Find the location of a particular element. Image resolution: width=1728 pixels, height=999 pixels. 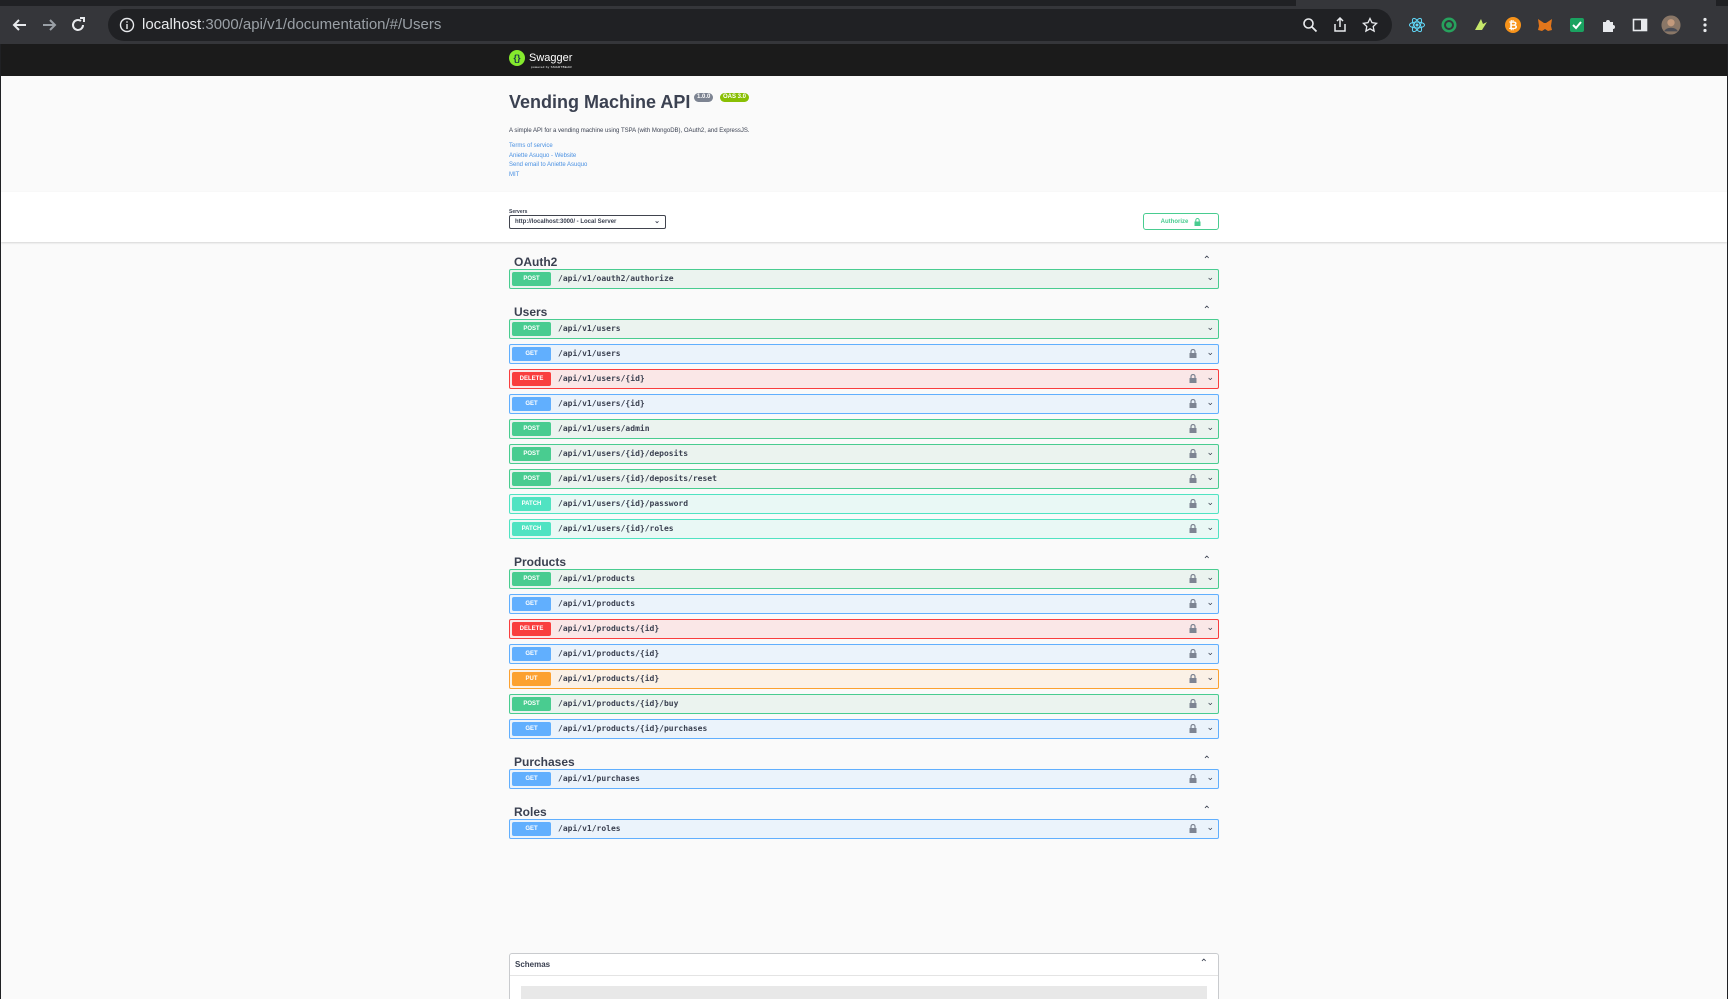

operation-post: POST/api/v1/products/{id}/buy ⌄ is located at coordinates (864, 704).